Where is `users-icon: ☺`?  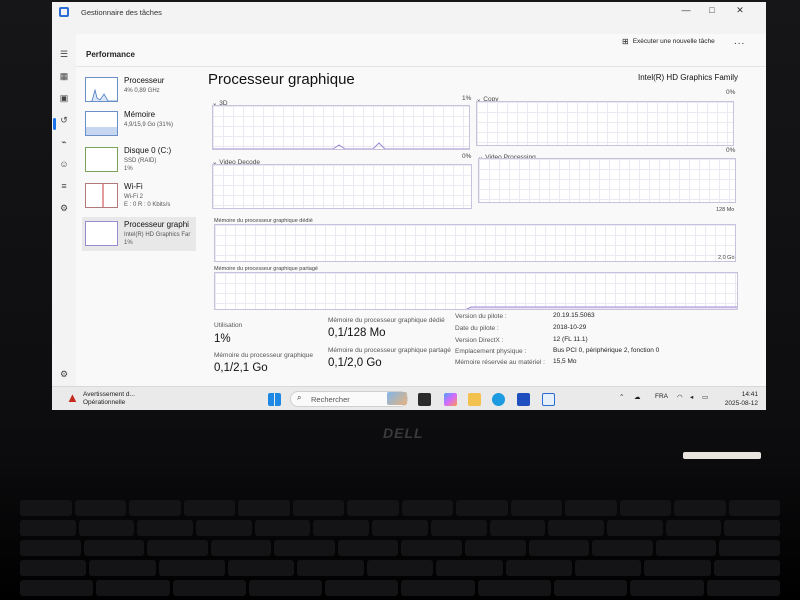 users-icon: ☺ is located at coordinates (64, 164).